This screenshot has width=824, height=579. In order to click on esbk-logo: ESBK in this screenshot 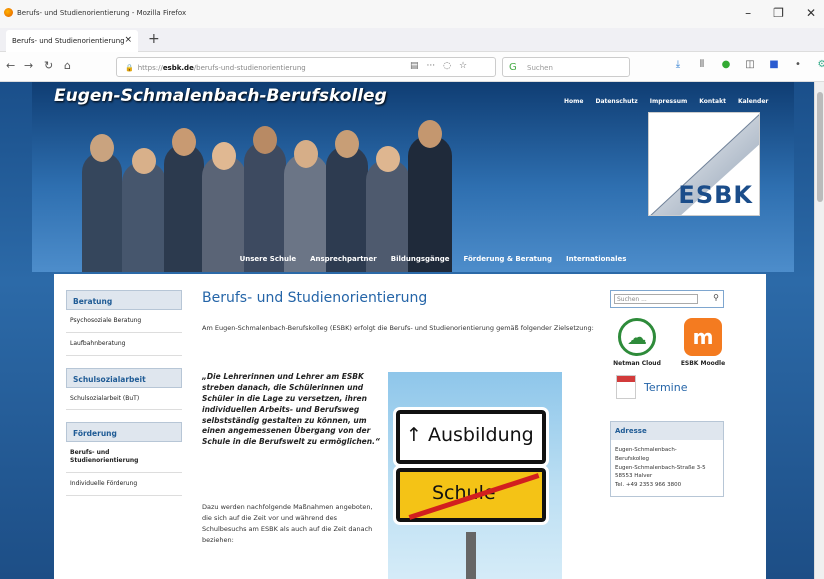, I will do `click(704, 164)`.